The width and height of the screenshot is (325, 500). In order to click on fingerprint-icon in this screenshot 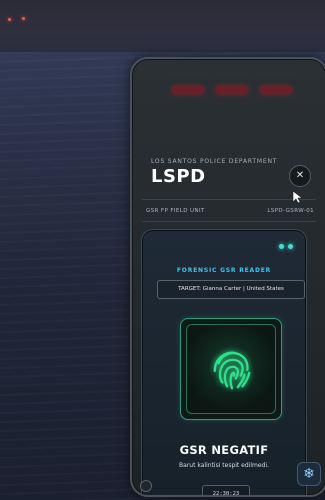, I will do `click(232, 370)`.